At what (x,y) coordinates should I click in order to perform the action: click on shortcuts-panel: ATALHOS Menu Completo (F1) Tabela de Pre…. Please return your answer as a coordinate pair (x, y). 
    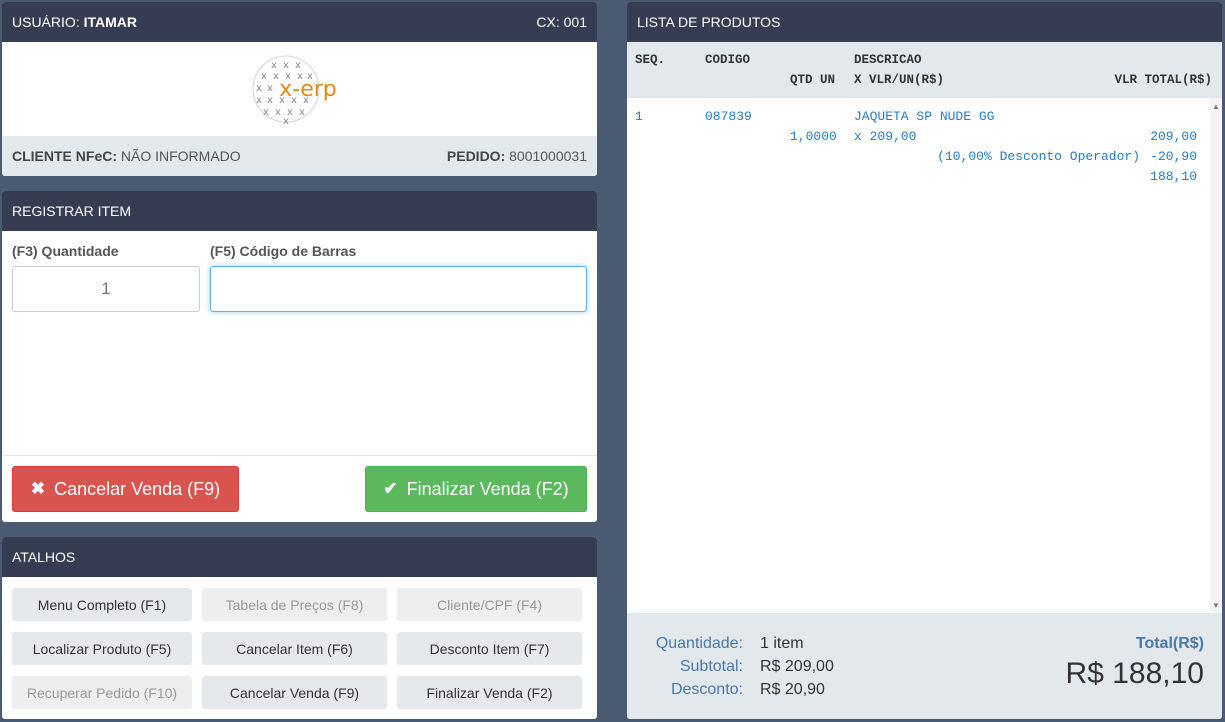
    Looking at the image, I should click on (299, 628).